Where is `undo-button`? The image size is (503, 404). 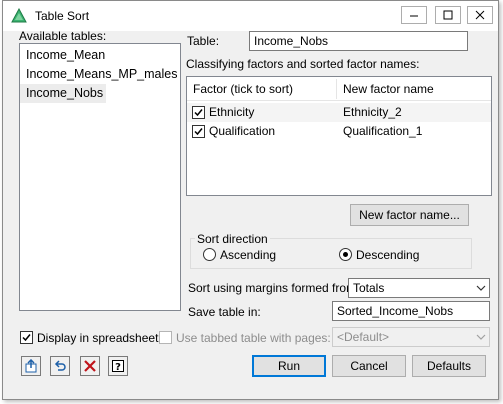 undo-button is located at coordinates (60, 366).